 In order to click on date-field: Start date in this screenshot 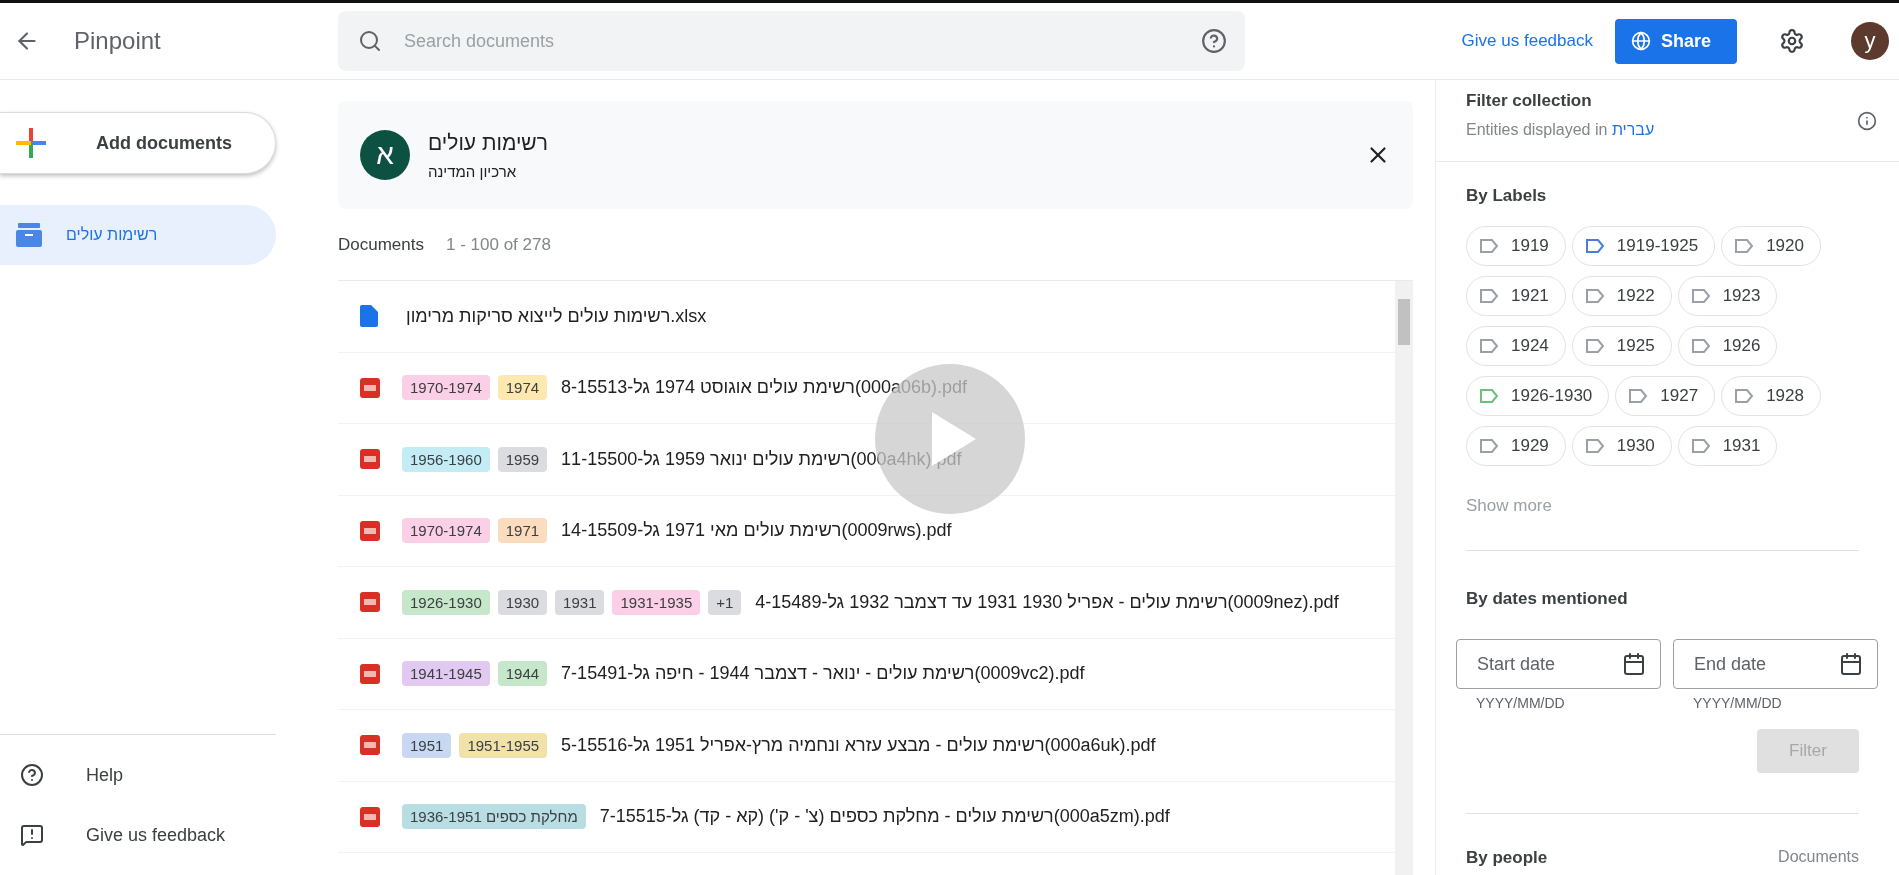, I will do `click(1558, 664)`.